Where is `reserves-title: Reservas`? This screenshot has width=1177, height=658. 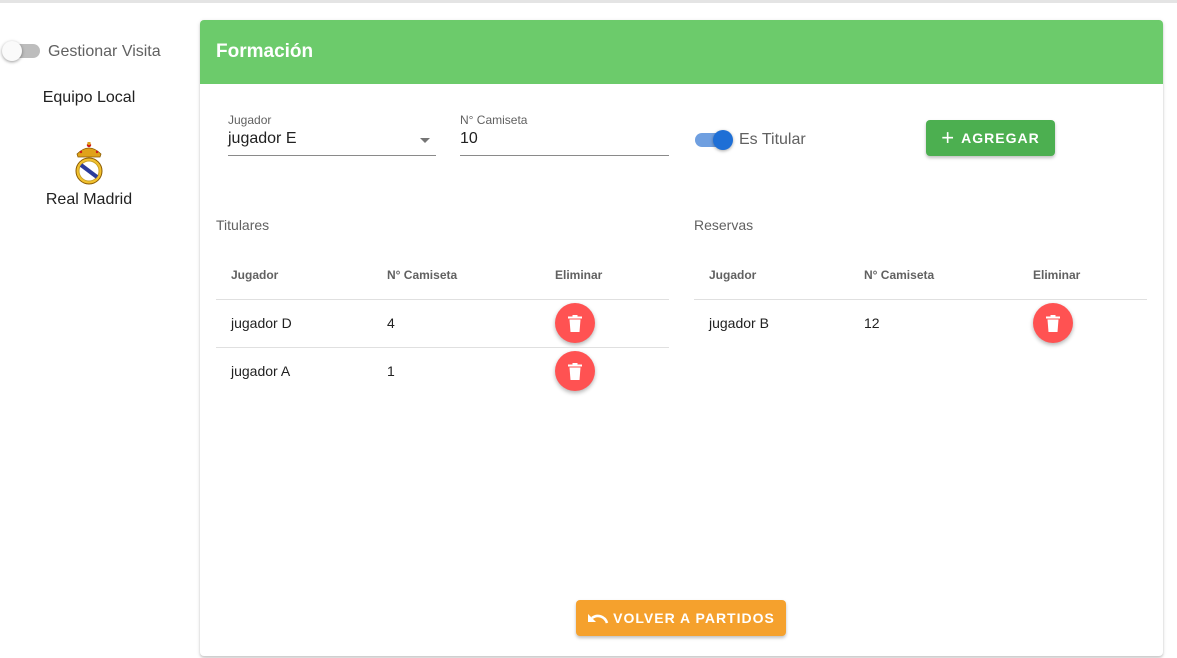
reserves-title: Reservas is located at coordinates (724, 225).